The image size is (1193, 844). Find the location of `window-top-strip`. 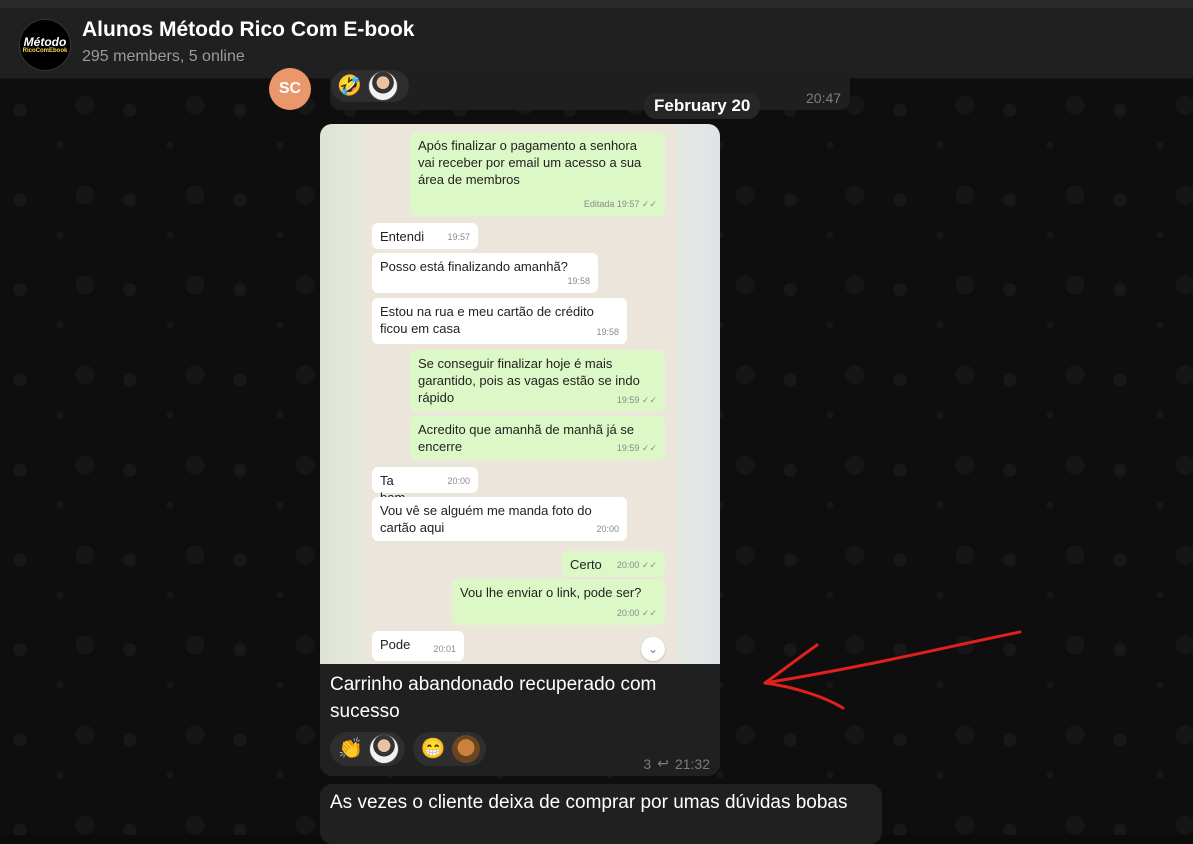

window-top-strip is located at coordinates (596, 4).